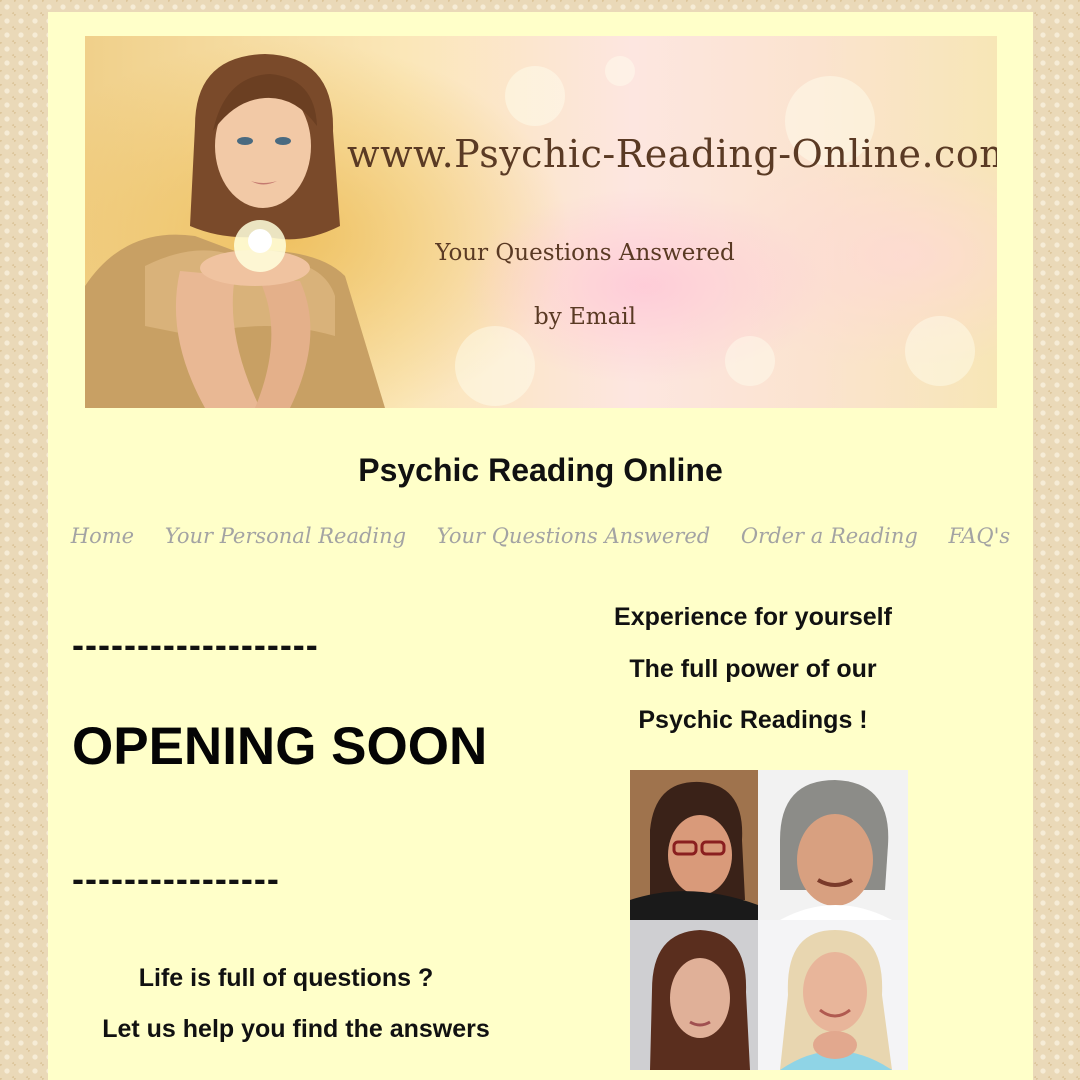  Describe the element at coordinates (753, 720) in the screenshot. I see `promo-line-3: Psychic Readings !` at that location.